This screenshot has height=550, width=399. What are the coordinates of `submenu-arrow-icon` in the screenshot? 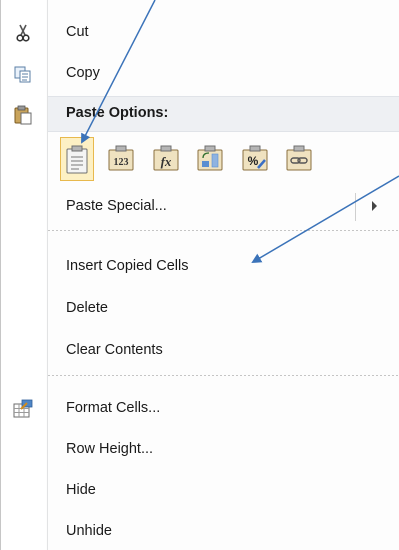 It's located at (374, 206).